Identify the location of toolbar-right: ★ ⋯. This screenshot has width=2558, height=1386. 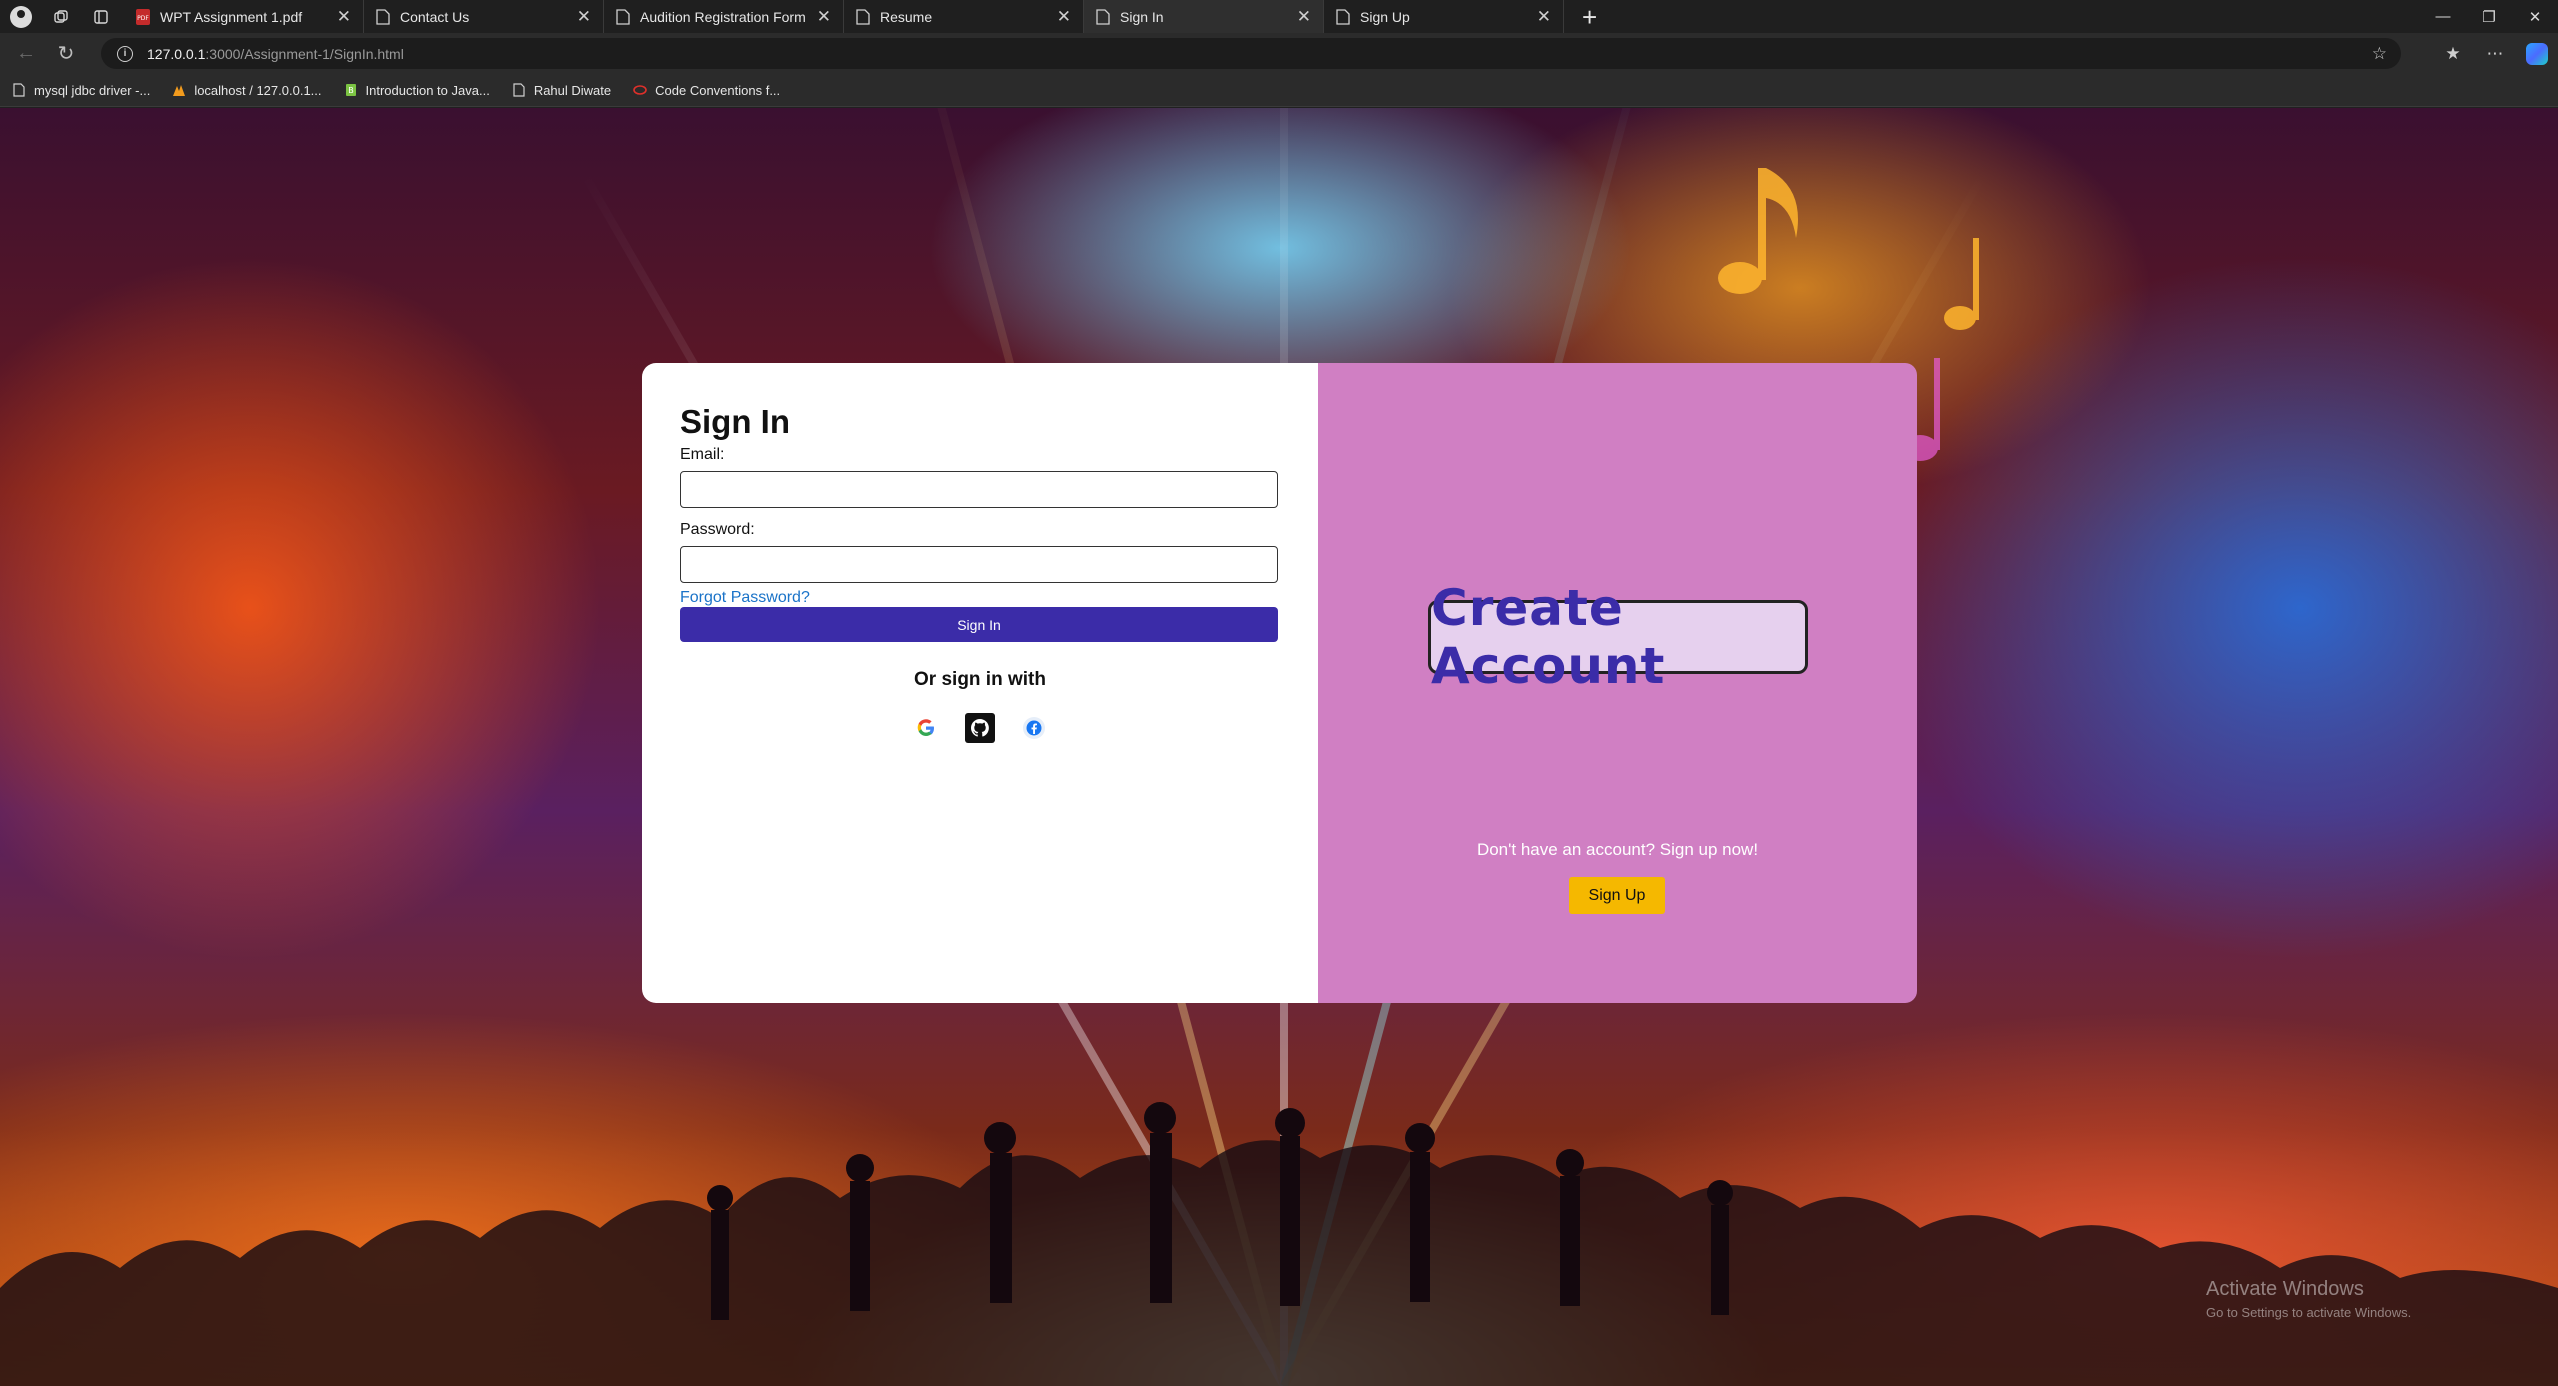
(2495, 53).